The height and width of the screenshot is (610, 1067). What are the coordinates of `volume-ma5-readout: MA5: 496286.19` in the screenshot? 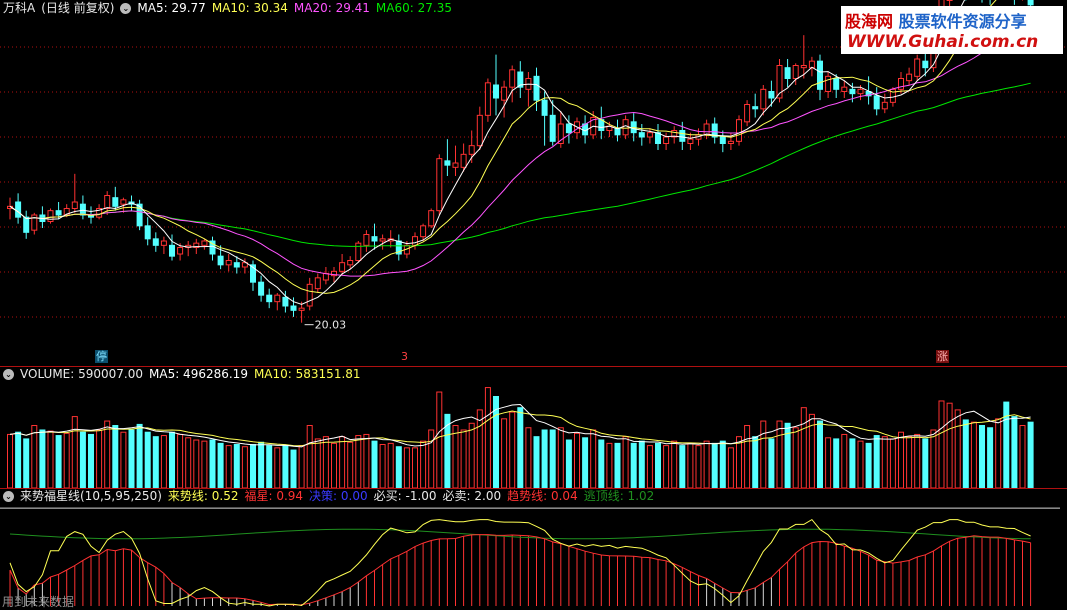 It's located at (198, 374).